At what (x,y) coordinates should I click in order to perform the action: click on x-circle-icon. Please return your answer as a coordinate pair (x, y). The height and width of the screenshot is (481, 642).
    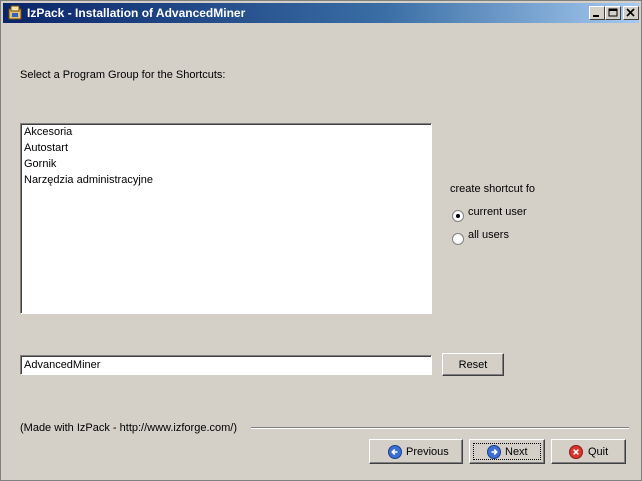
    Looking at the image, I should click on (576, 451).